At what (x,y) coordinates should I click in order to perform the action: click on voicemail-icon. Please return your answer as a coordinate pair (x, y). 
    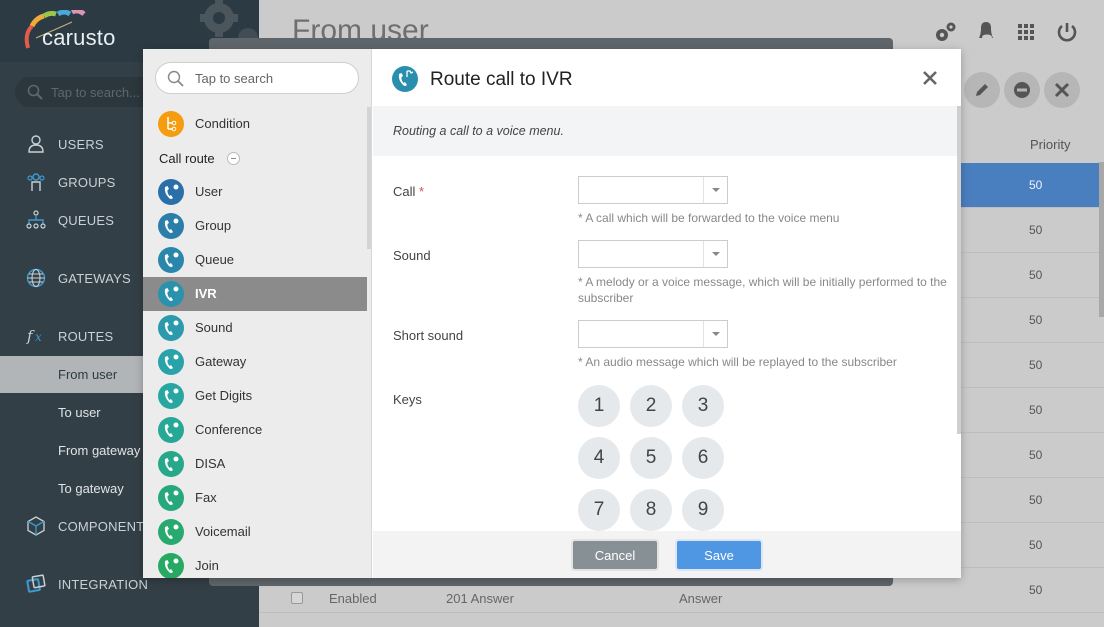
    Looking at the image, I should click on (171, 532).